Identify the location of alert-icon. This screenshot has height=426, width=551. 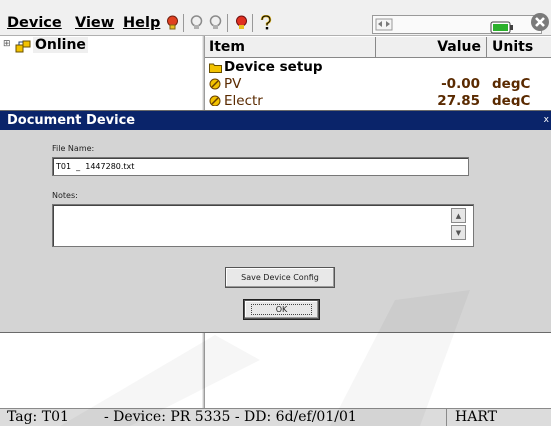
(241, 23).